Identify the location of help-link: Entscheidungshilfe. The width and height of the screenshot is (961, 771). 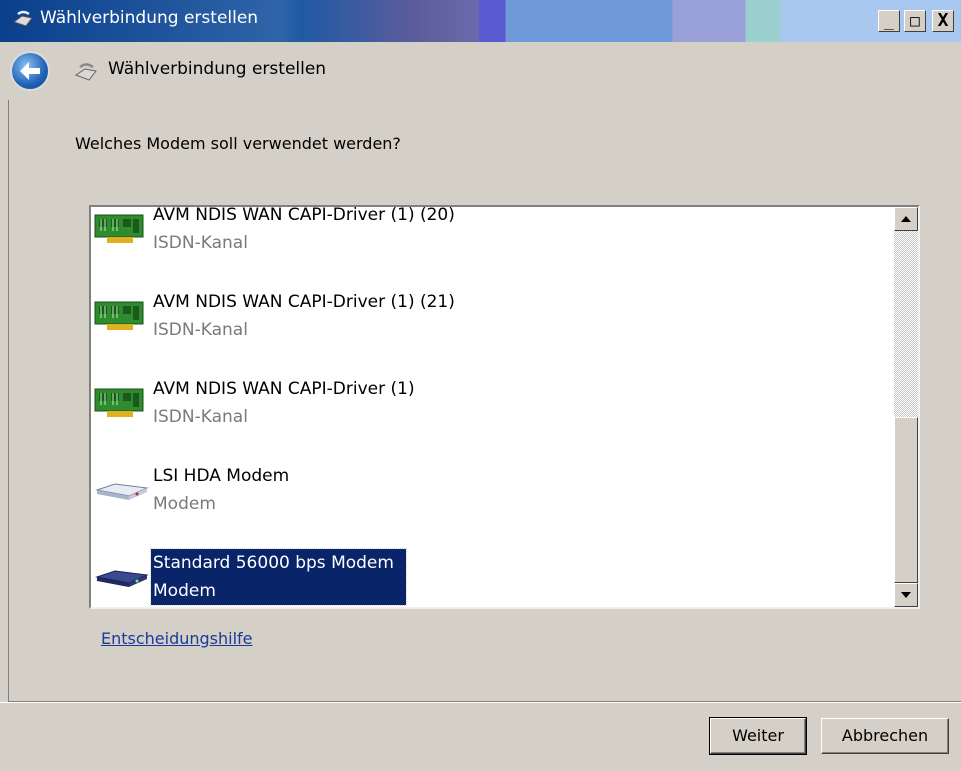
(177, 638).